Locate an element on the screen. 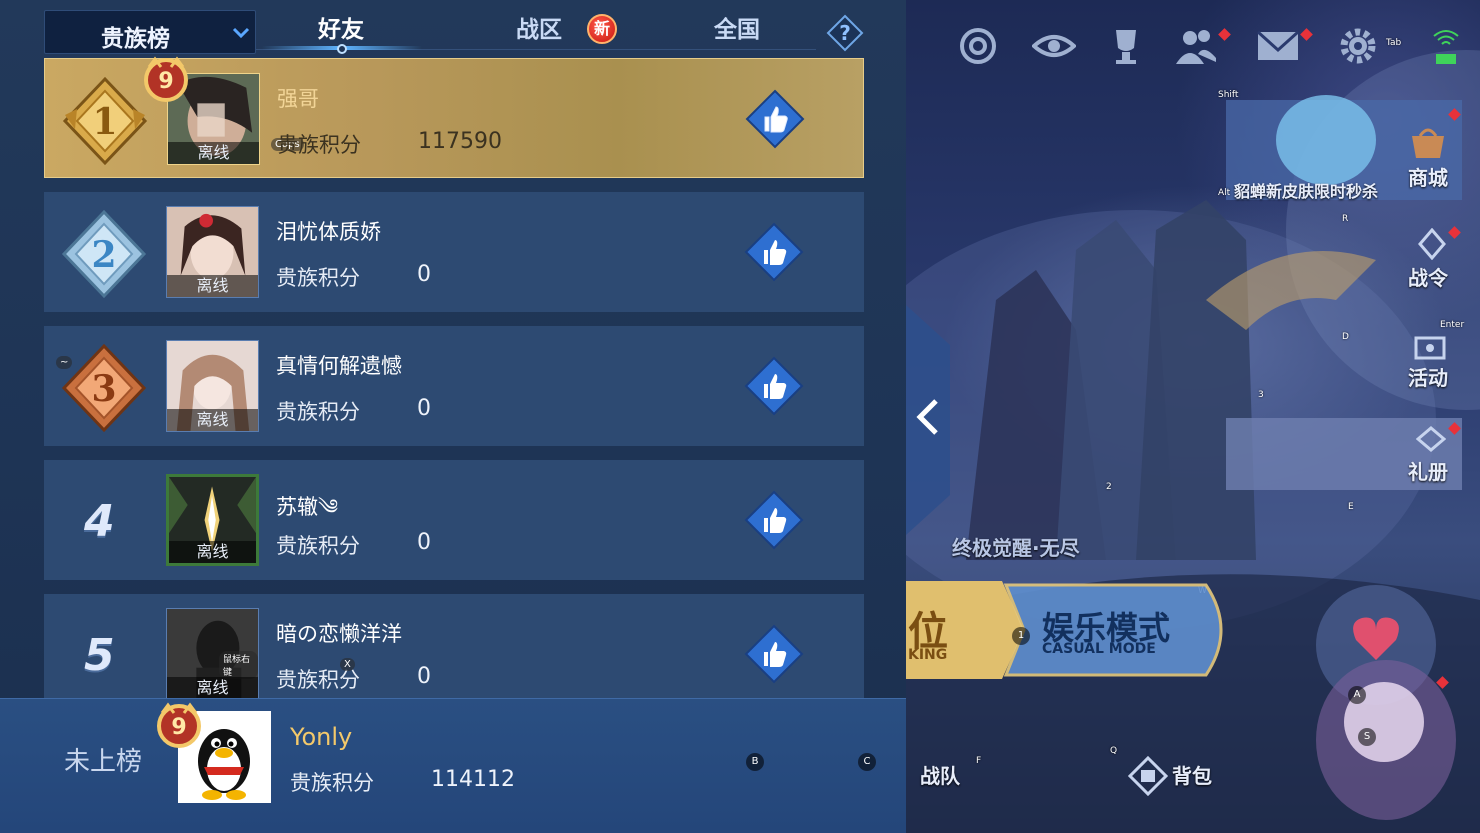 The height and width of the screenshot is (833, 1480). gold-medal-icon: 1 is located at coordinates (105, 121).